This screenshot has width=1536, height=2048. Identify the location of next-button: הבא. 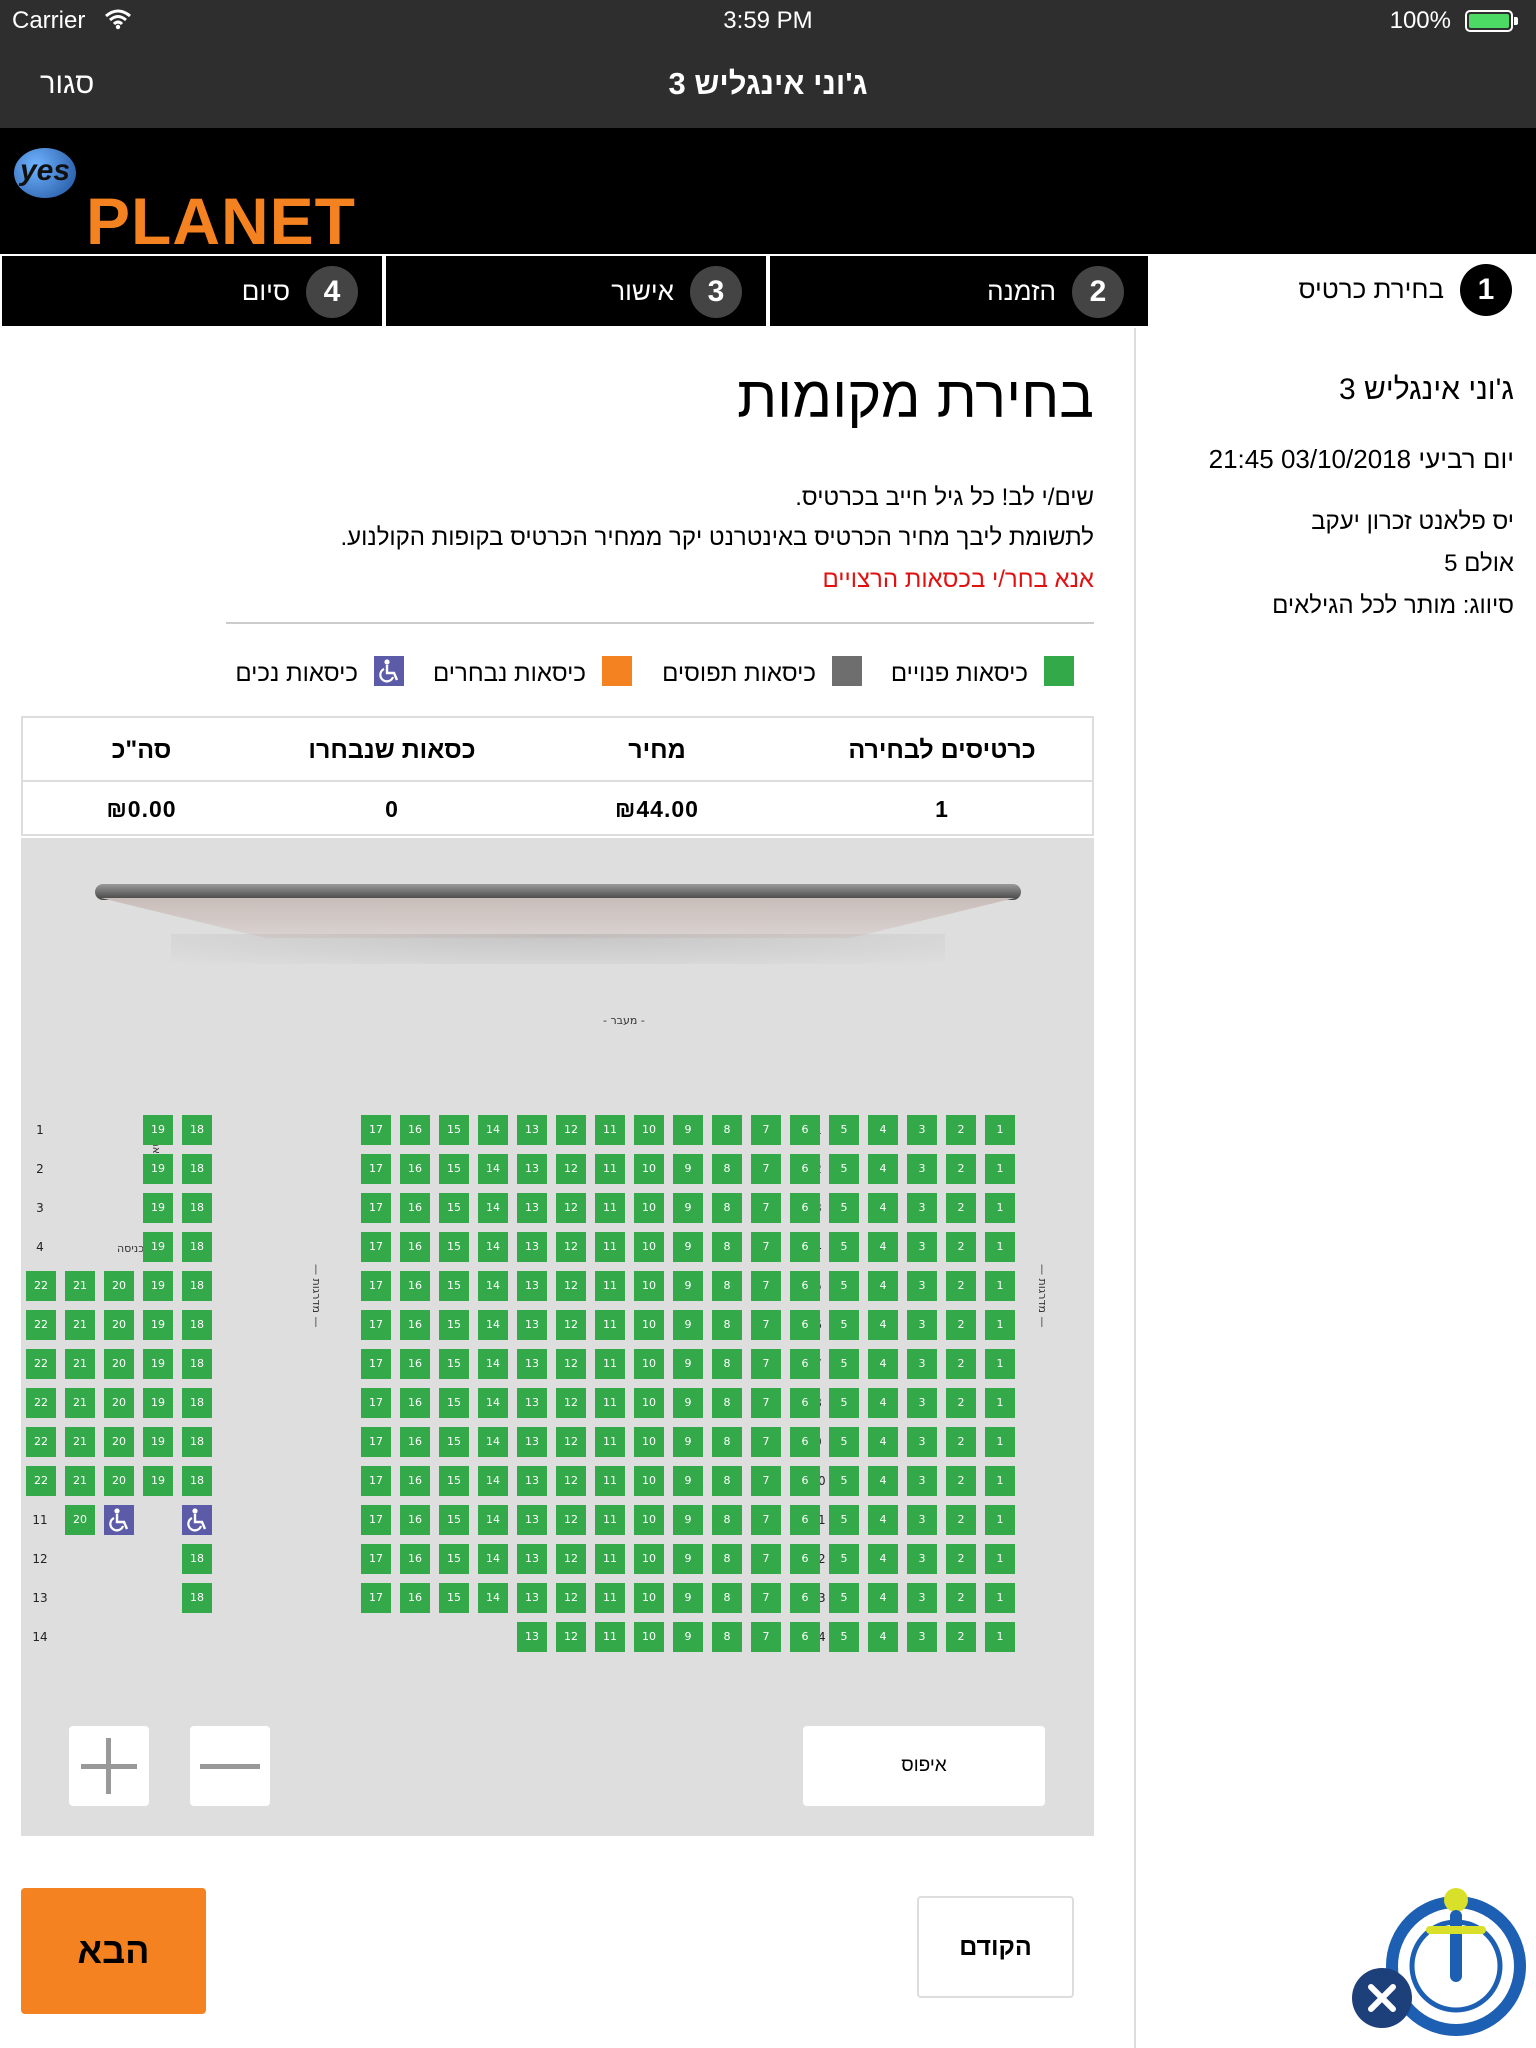
(113, 1951).